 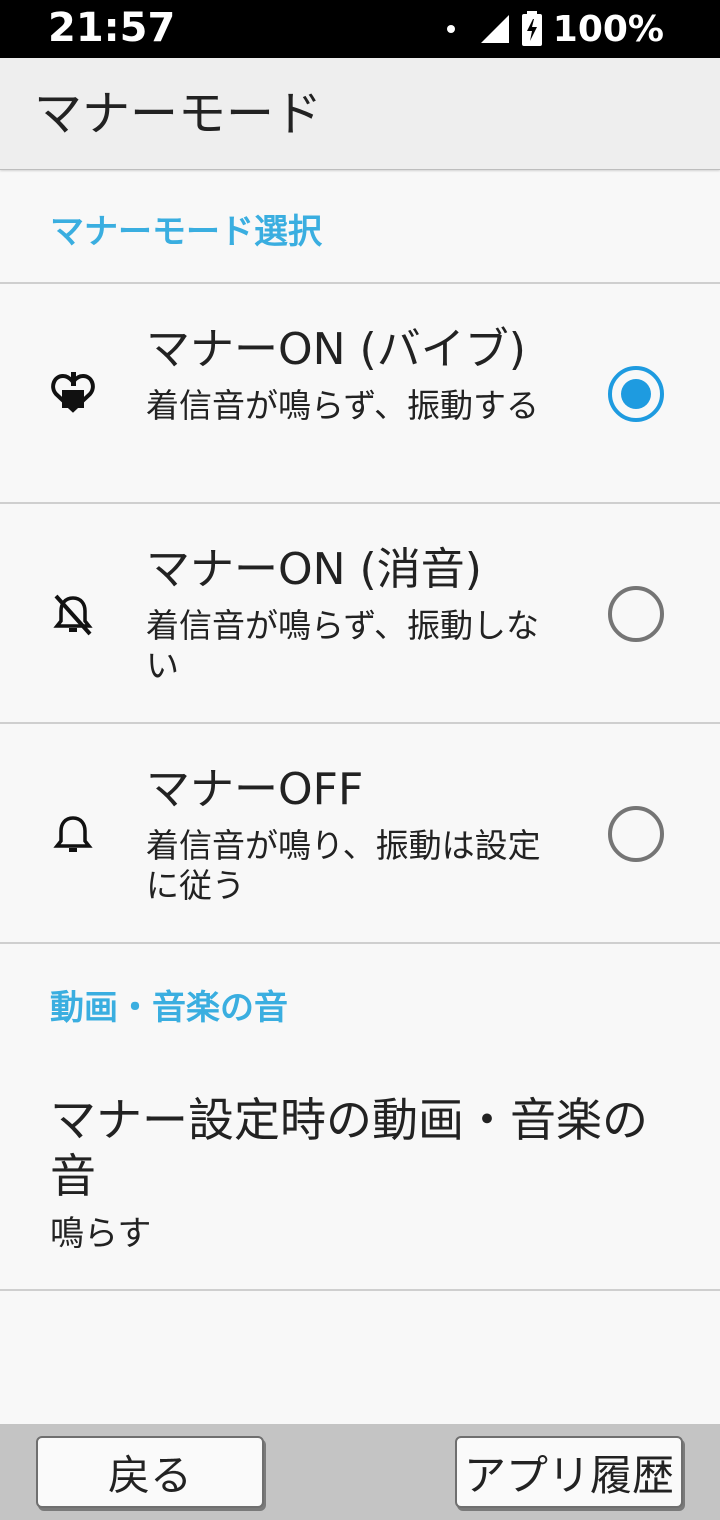 I want to click on option-title: マナーON (バイブ), so click(x=336, y=349).